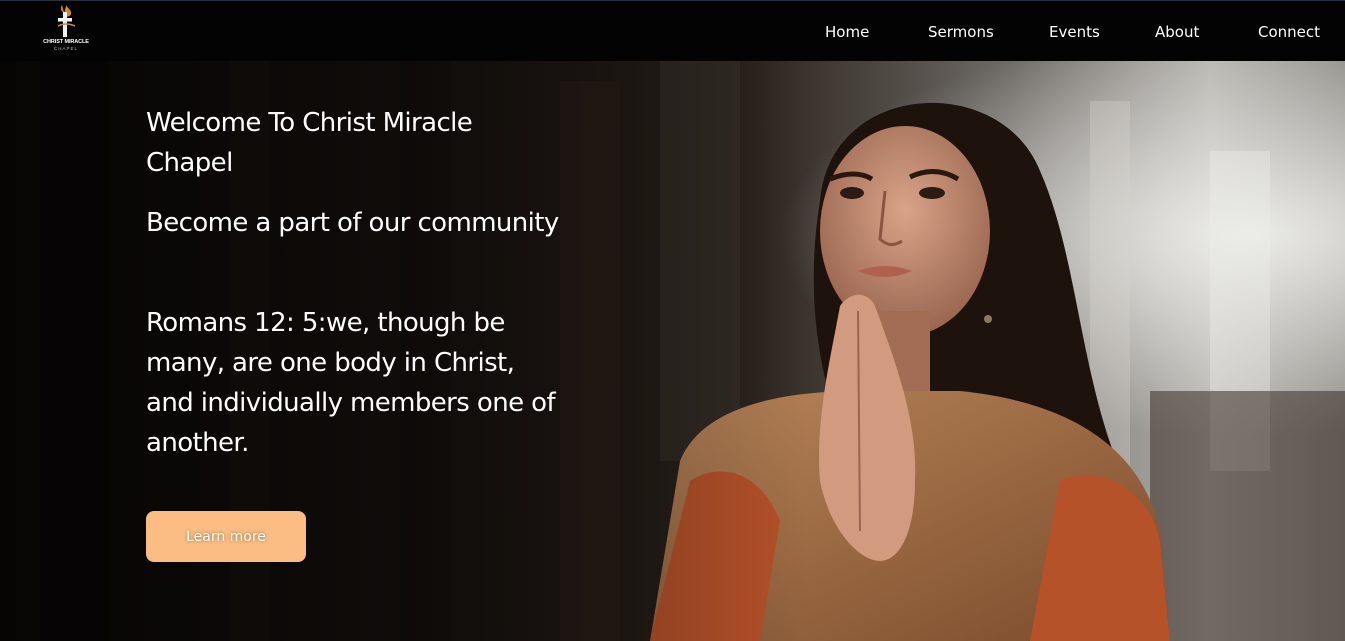 The width and height of the screenshot is (1345, 641). Describe the element at coordinates (309, 143) in the screenshot. I see `hero-title: Welcome To Christ Miracle Chapel` at that location.